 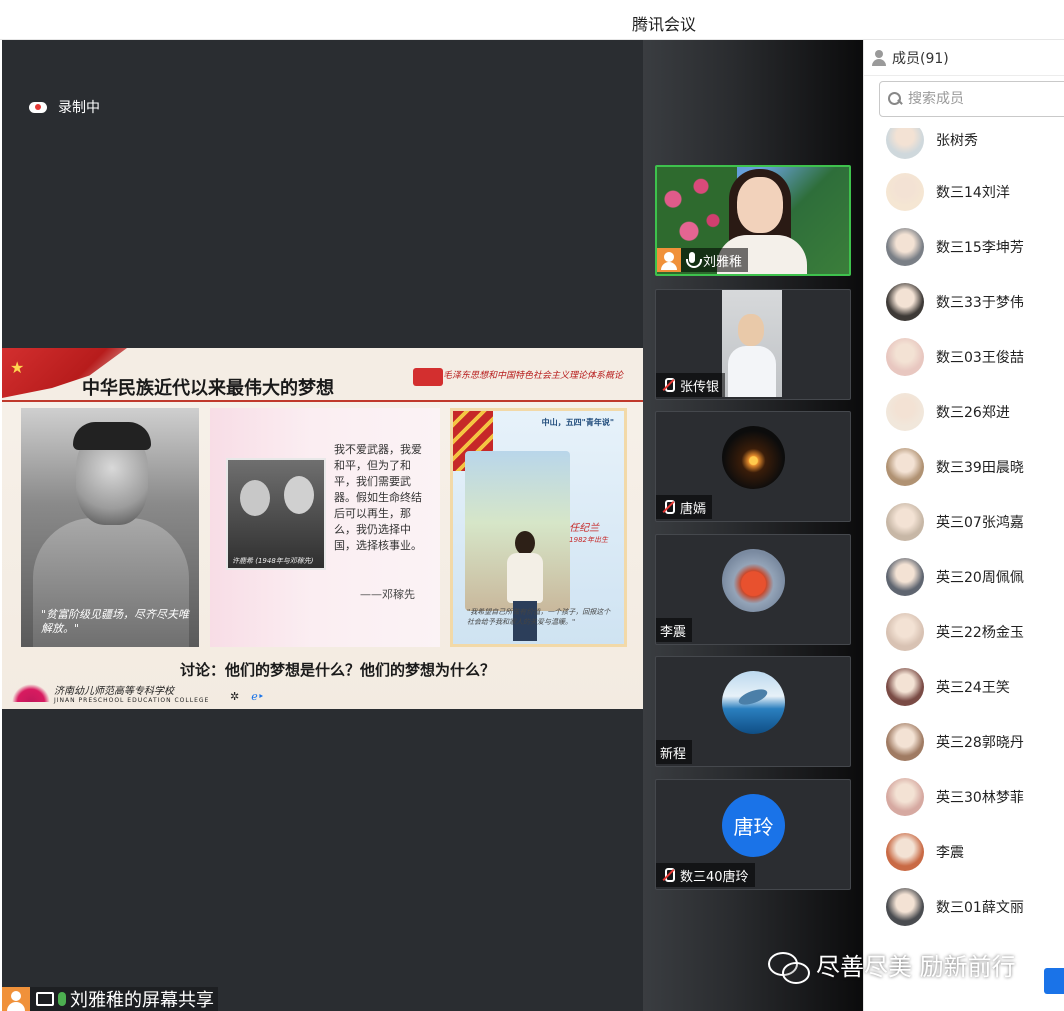 I want to click on poem-author: ——邓稼先, so click(x=387, y=594).